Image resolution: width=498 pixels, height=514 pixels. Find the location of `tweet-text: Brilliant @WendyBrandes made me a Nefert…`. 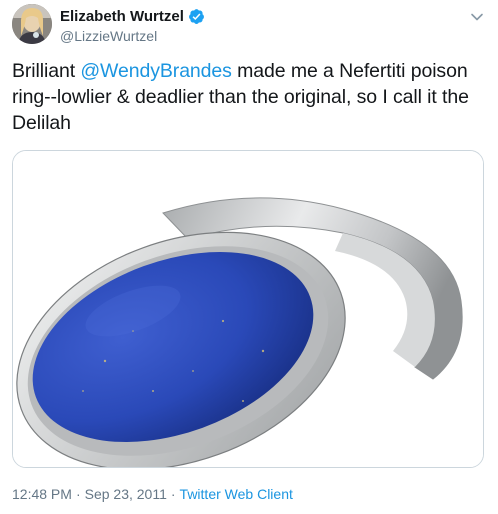

tweet-text: Brilliant @WendyBrandes made me a Nefert… is located at coordinates (247, 97).